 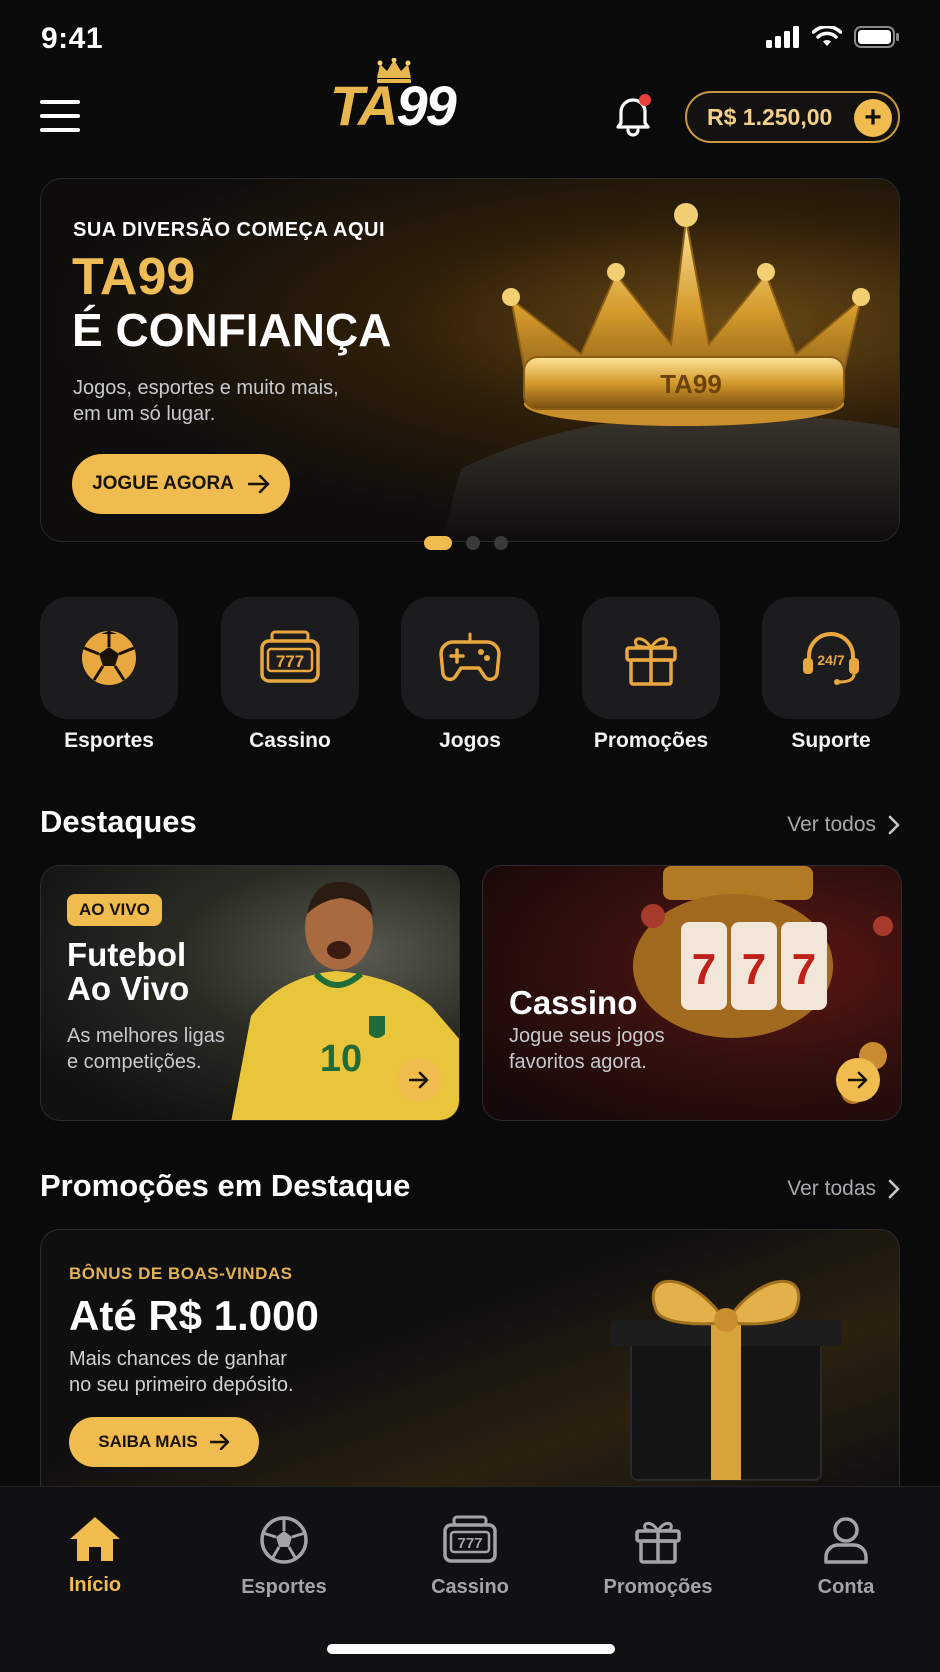 I want to click on promotions-see-all: Ver todas, so click(x=843, y=1189).